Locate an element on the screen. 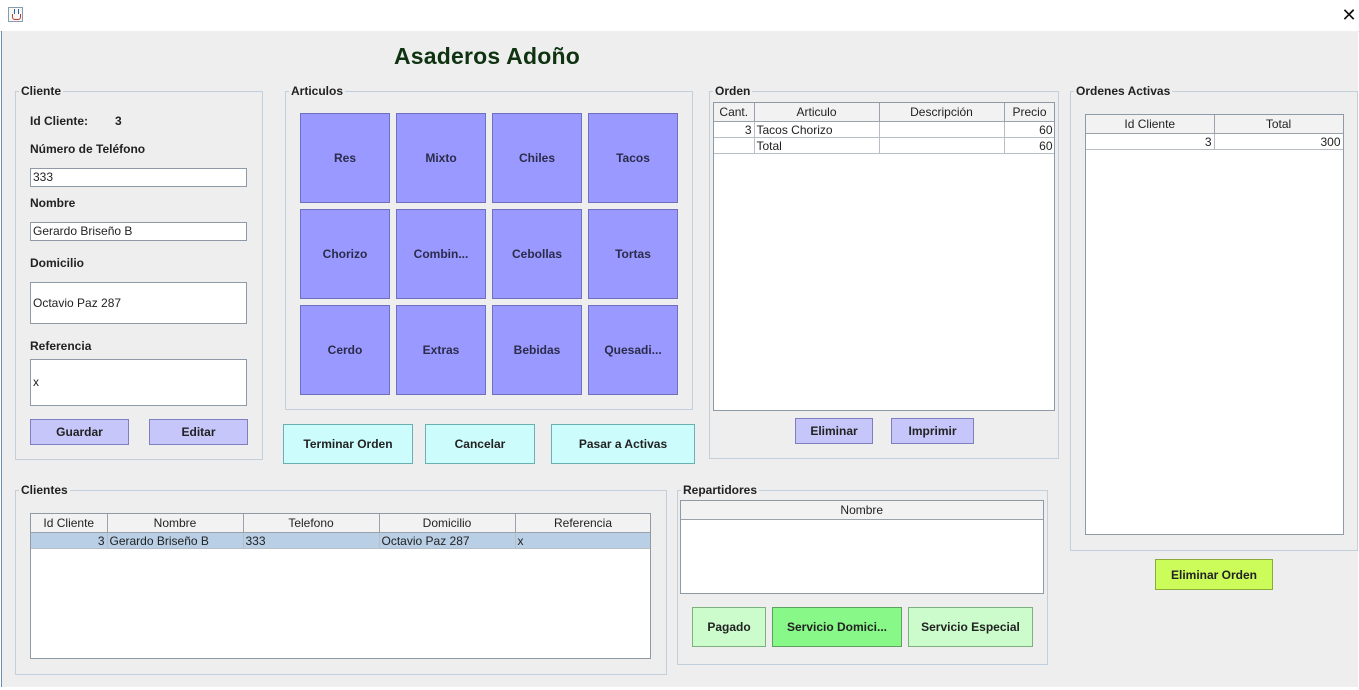 This screenshot has height=690, width=1359. page-title: Asaderos Adoño is located at coordinates (487, 56).